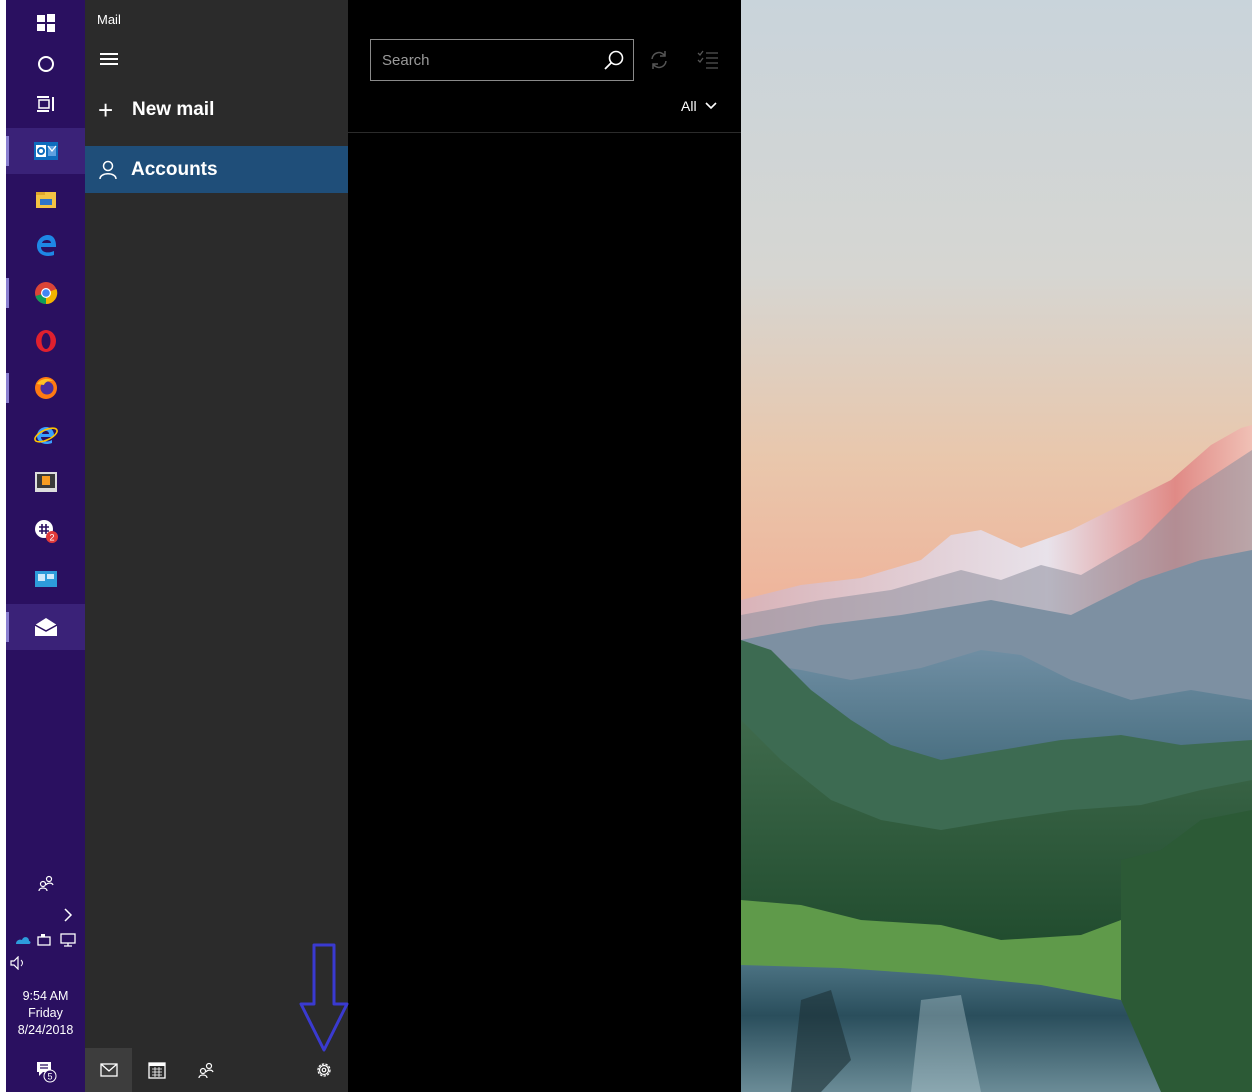 Image resolution: width=1252 pixels, height=1092 pixels. What do you see at coordinates (710, 106) in the screenshot?
I see `chevron-down-icon` at bounding box center [710, 106].